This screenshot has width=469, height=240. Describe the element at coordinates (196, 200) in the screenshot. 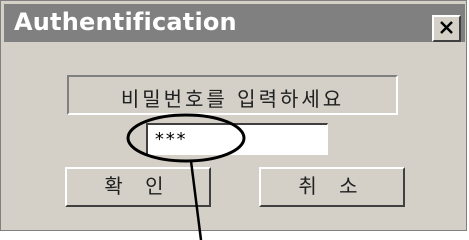

I see `callout-pointer-line` at that location.